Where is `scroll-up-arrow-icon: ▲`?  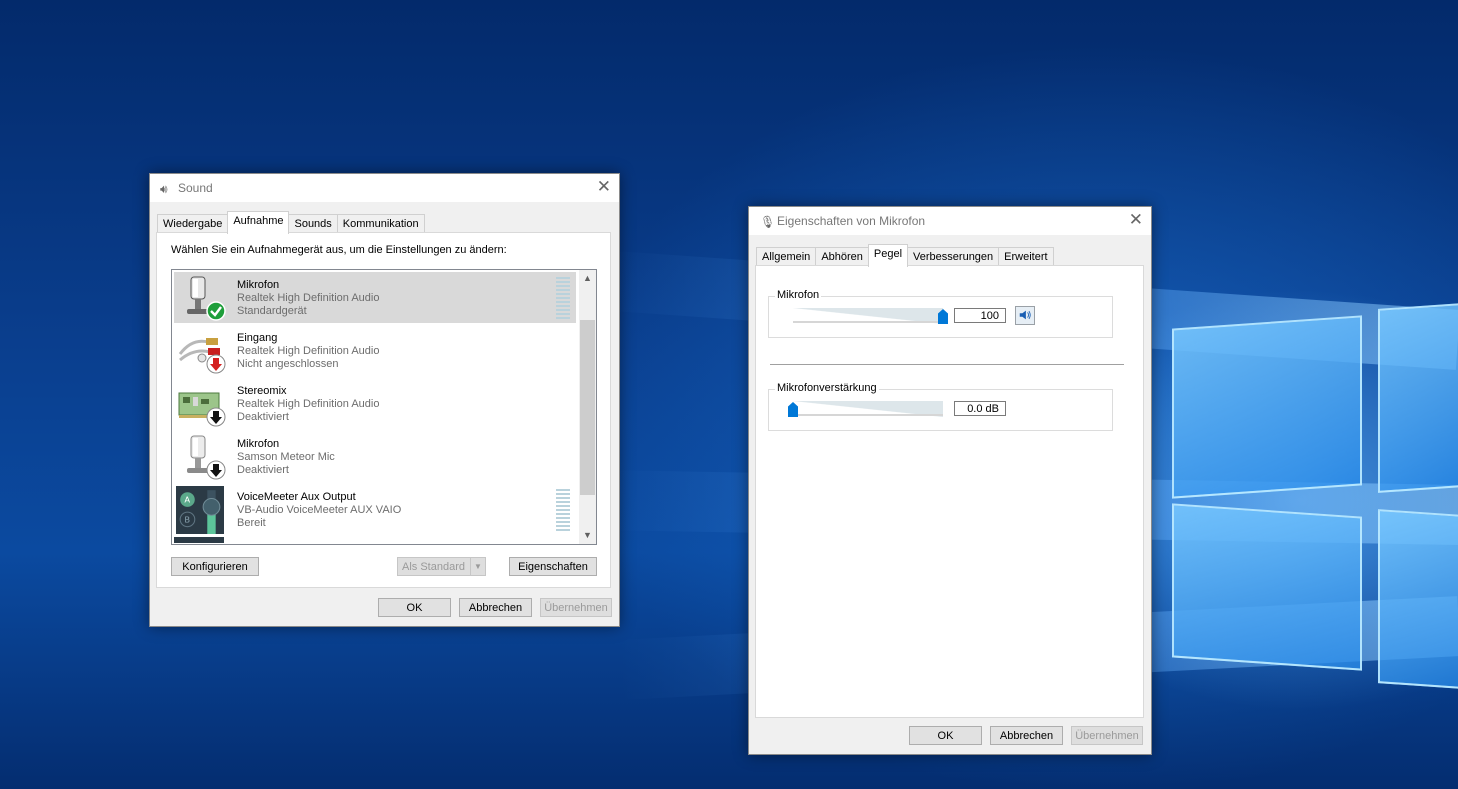
scroll-up-arrow-icon: ▲ is located at coordinates (587, 278).